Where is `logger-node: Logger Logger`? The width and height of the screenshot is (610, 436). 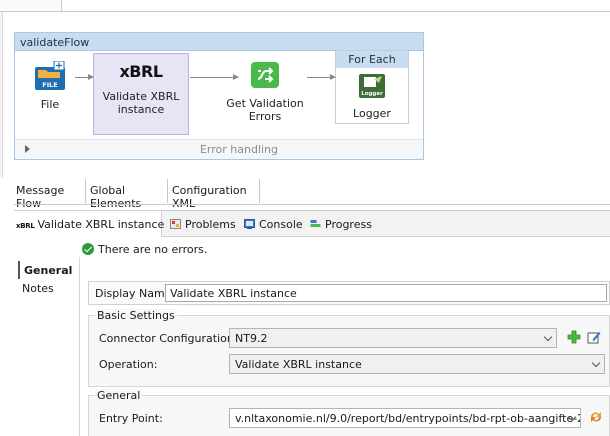
logger-node: Logger Logger is located at coordinates (372, 96).